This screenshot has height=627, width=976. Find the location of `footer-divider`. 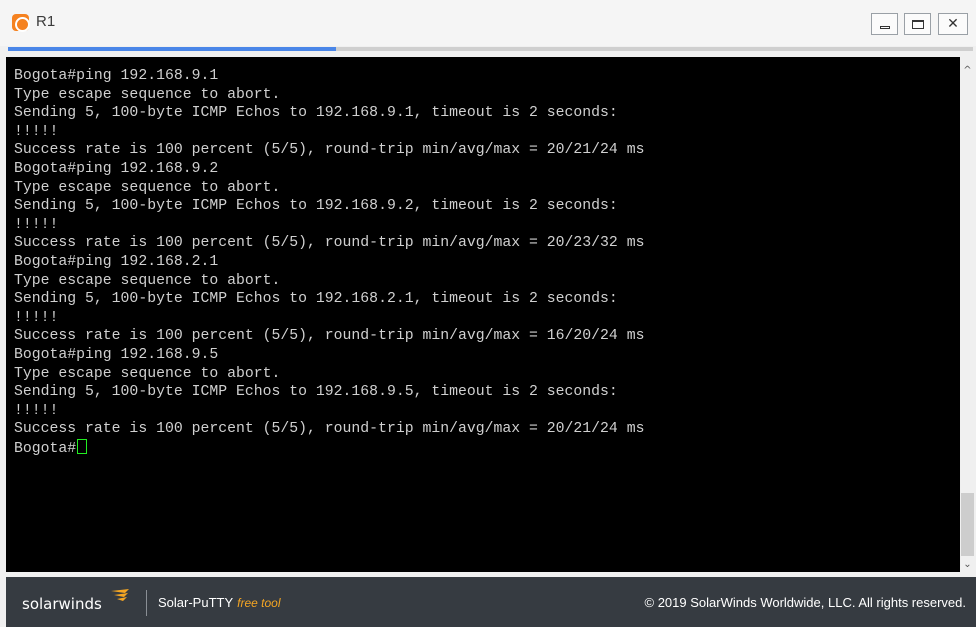

footer-divider is located at coordinates (146, 603).